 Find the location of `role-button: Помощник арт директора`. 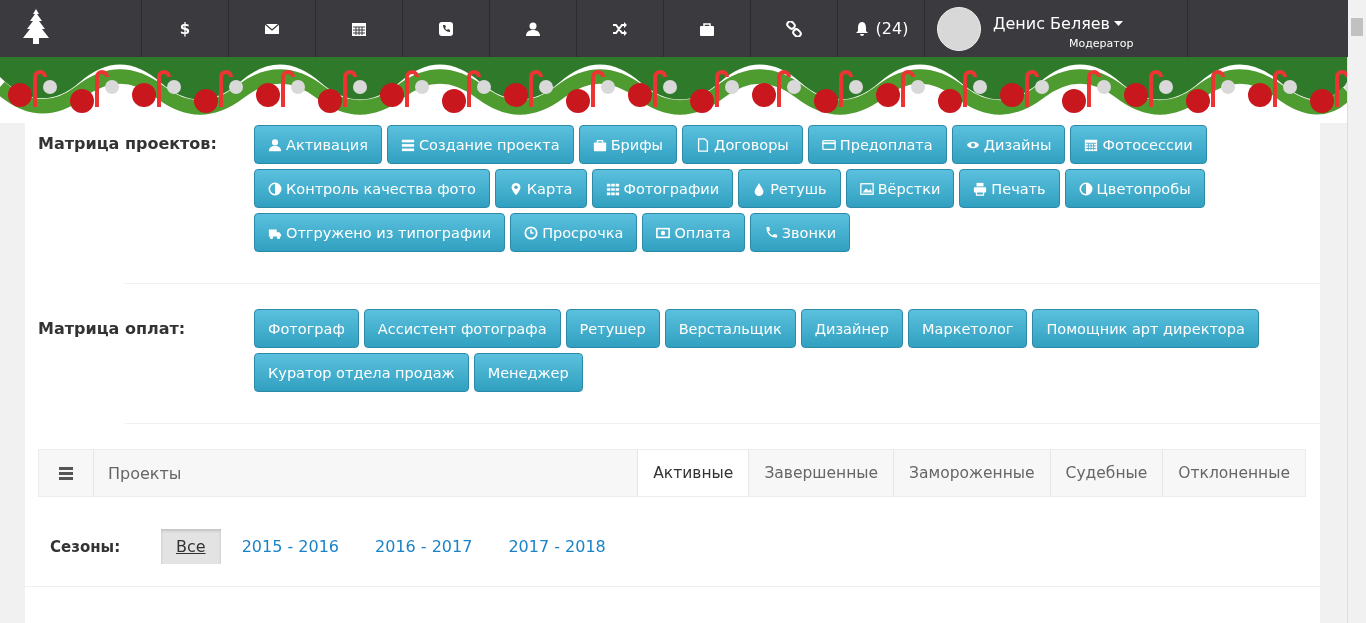

role-button: Помощник арт директора is located at coordinates (1145, 328).